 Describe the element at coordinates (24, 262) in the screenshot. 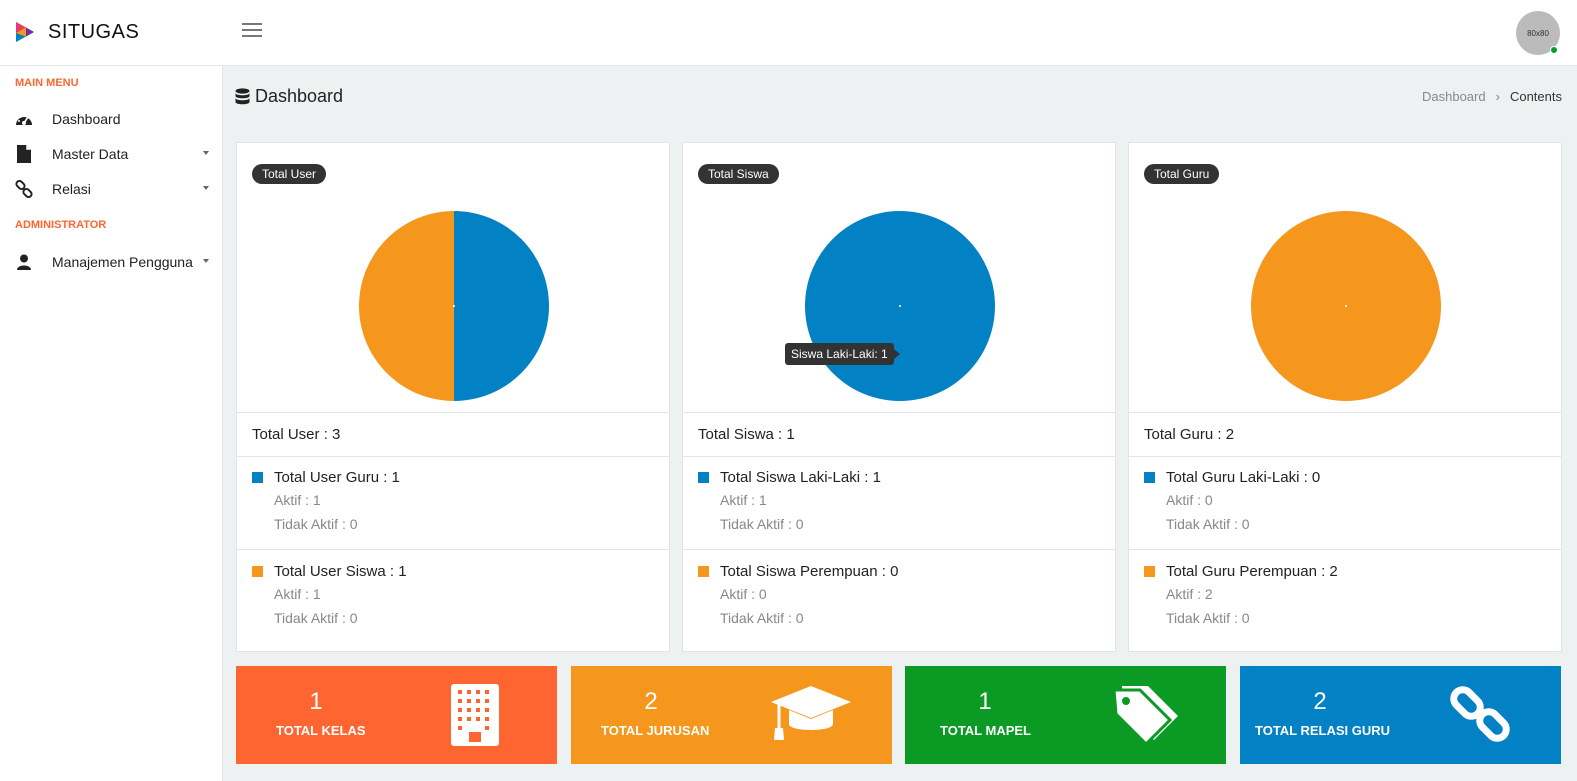

I see `user-icon` at that location.